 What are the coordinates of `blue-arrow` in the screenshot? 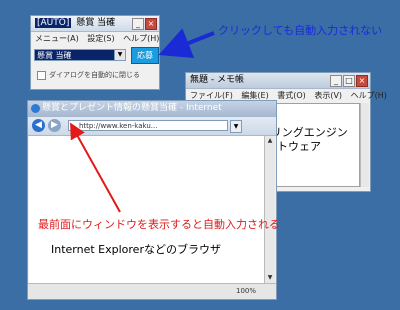 It's located at (186, 43).